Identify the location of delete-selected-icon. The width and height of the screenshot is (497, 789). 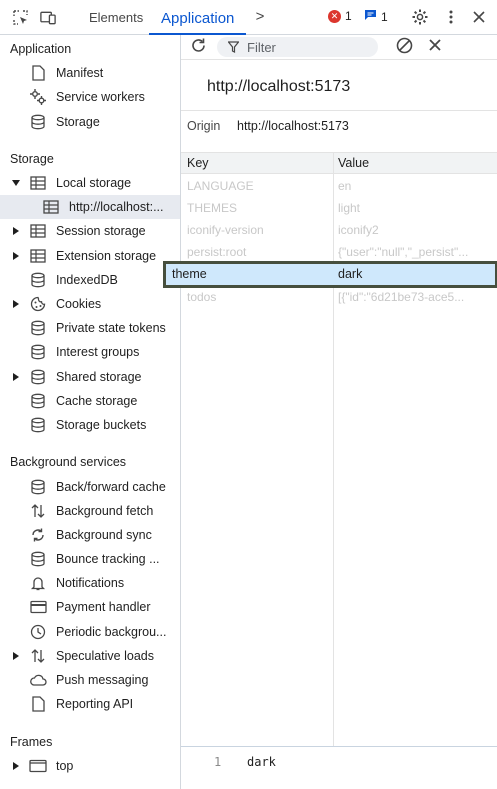
(435, 46).